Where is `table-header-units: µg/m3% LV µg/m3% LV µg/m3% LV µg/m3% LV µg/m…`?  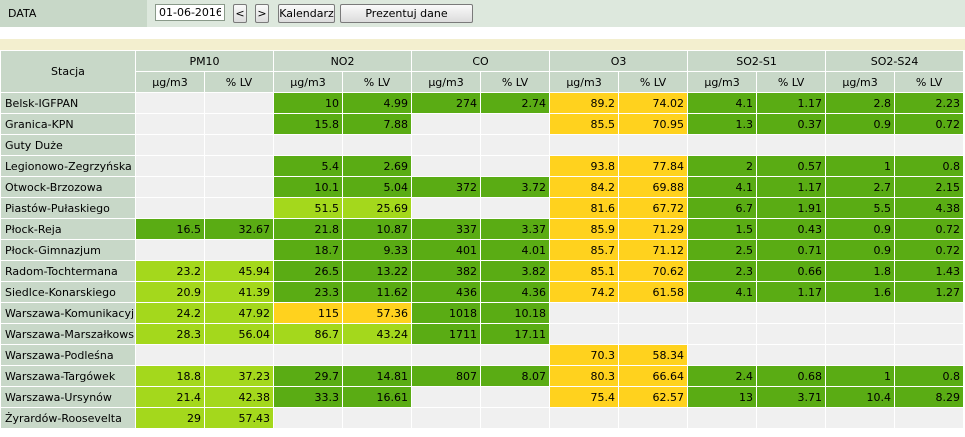
table-header-units: µg/m3% LV µg/m3% LV µg/m3% LV µg/m3% LV µg/m… is located at coordinates (483, 82).